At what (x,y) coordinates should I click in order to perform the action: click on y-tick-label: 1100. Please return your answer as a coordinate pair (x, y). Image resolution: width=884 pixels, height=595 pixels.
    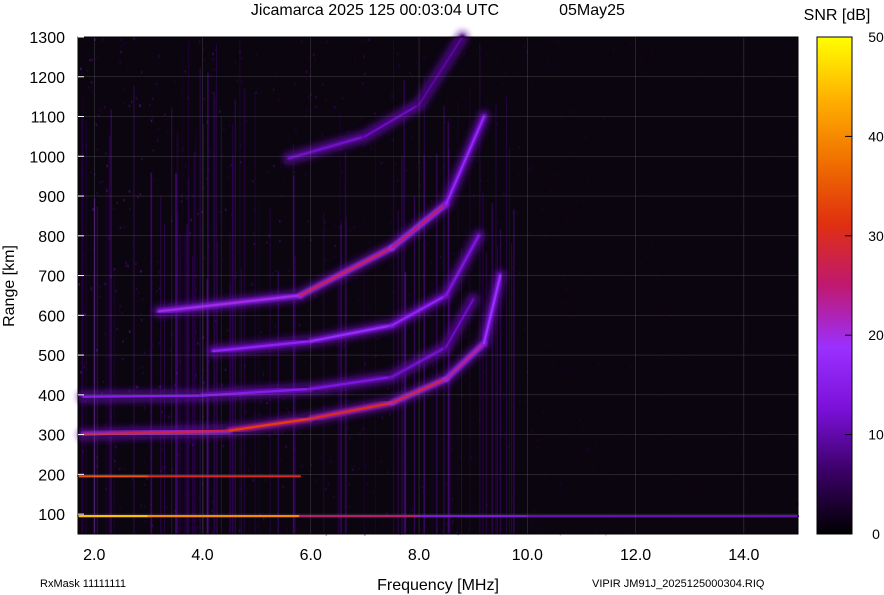
    Looking at the image, I should click on (48, 118).